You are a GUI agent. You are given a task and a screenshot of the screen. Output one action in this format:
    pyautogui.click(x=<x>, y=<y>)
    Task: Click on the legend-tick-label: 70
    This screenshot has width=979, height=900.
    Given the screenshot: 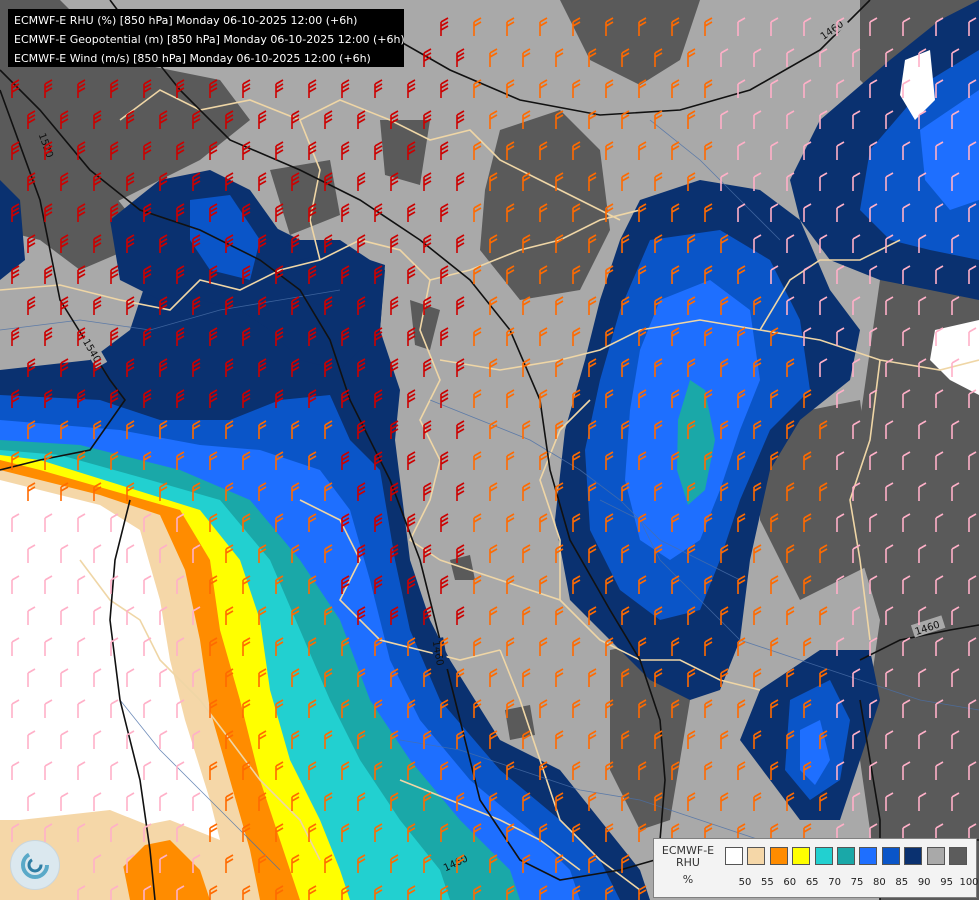 What is the action you would take?
    pyautogui.click(x=834, y=882)
    